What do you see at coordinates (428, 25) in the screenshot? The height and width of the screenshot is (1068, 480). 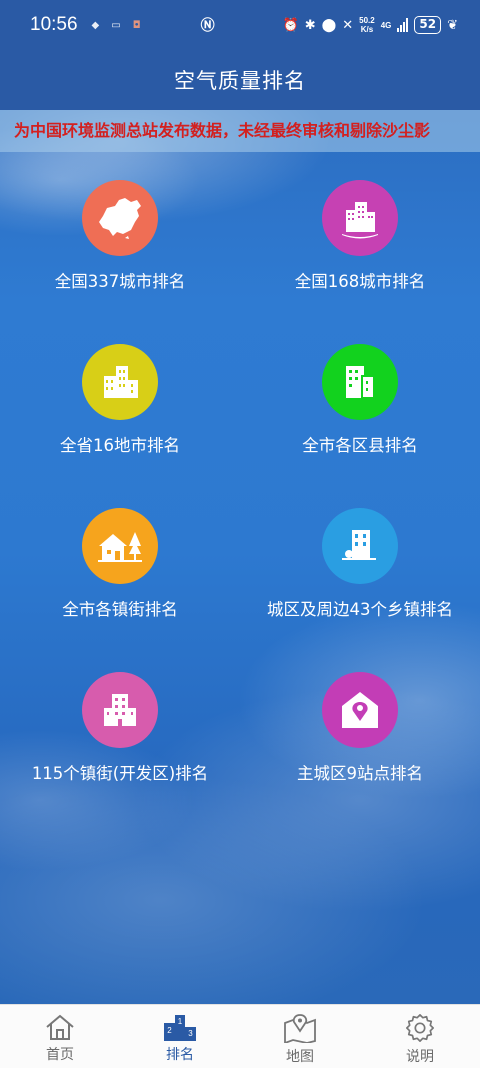 I see `battery-icon: 52` at bounding box center [428, 25].